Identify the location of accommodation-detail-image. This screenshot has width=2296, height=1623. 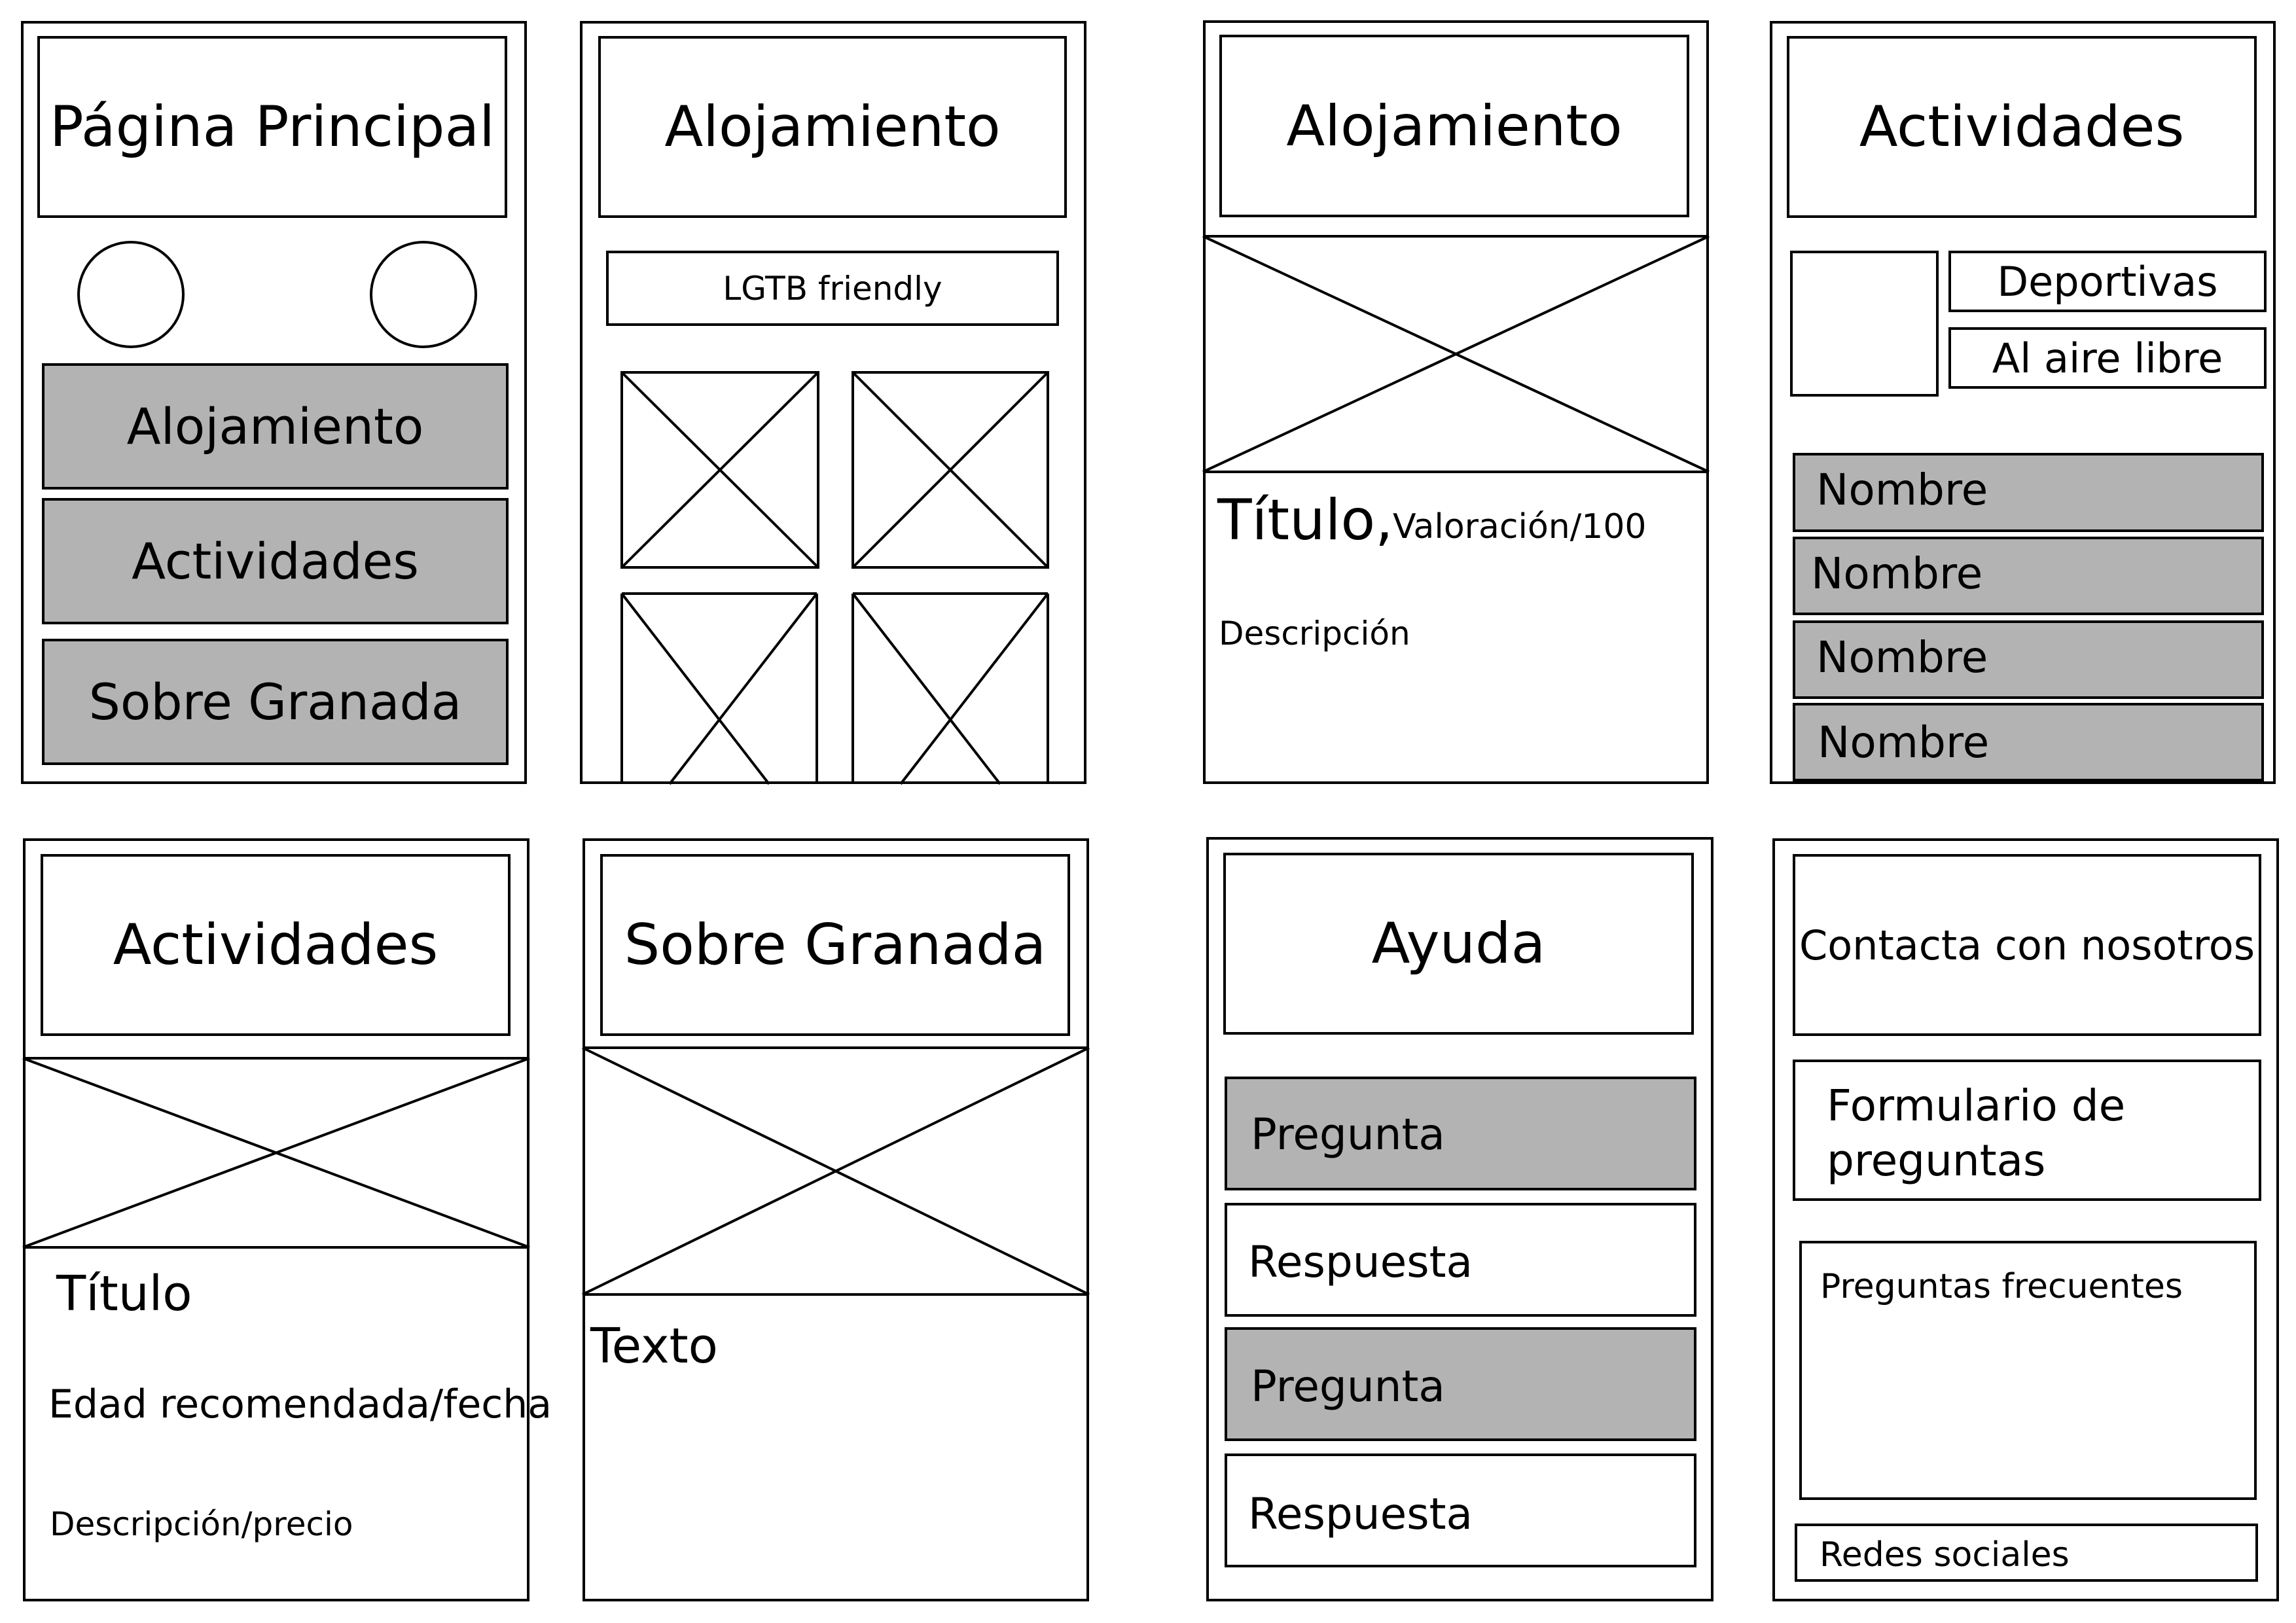
(1456, 354).